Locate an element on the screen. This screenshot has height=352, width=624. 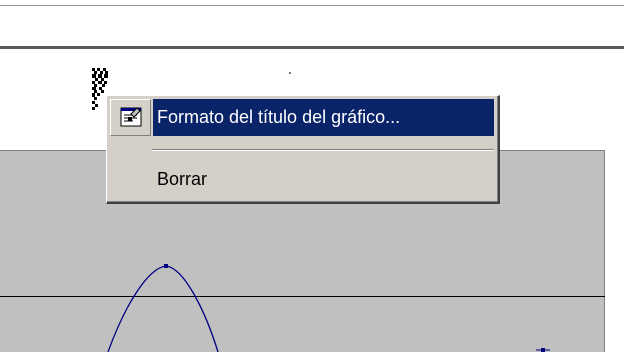
menu-item-delete: Borrar is located at coordinates (302, 178).